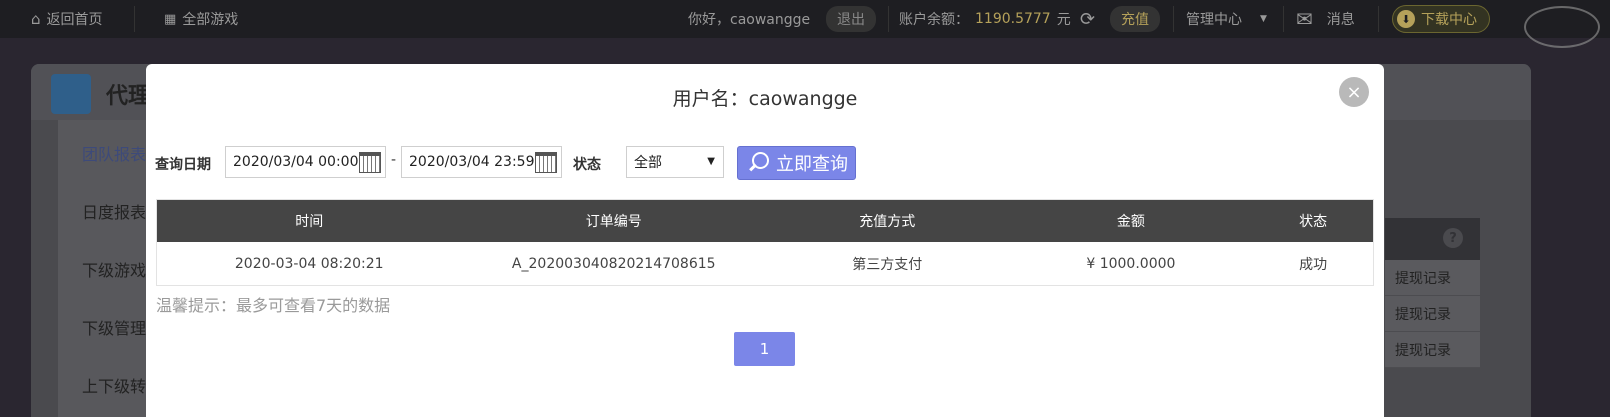  I want to click on column-header-time: 时间, so click(309, 222).